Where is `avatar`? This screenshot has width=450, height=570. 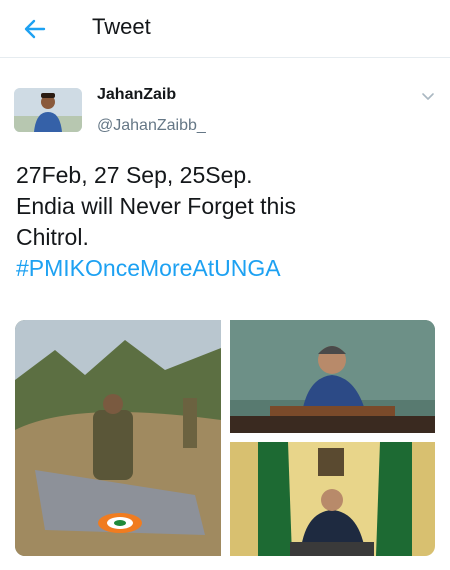 avatar is located at coordinates (48, 110).